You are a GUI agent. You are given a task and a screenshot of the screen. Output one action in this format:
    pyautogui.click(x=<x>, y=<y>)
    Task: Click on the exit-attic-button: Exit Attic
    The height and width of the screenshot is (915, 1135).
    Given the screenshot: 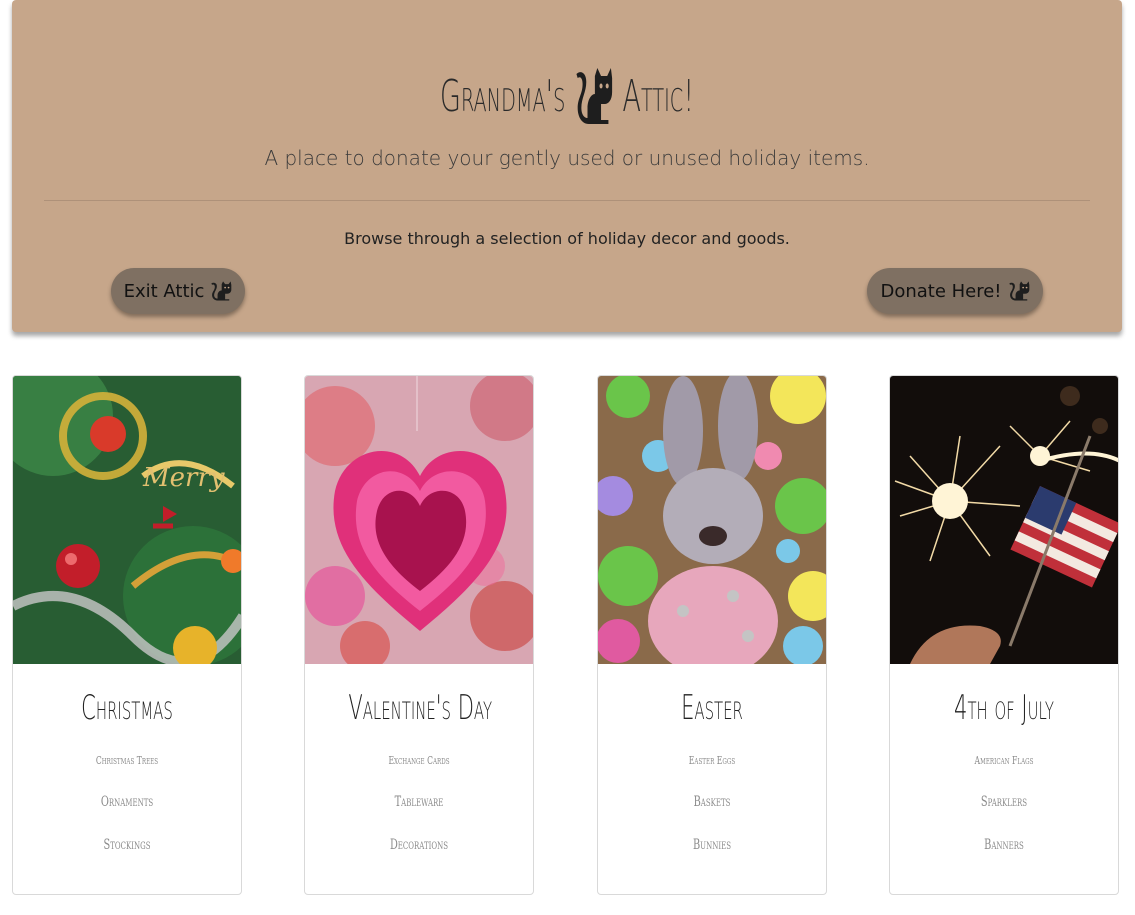 What is the action you would take?
    pyautogui.click(x=178, y=291)
    